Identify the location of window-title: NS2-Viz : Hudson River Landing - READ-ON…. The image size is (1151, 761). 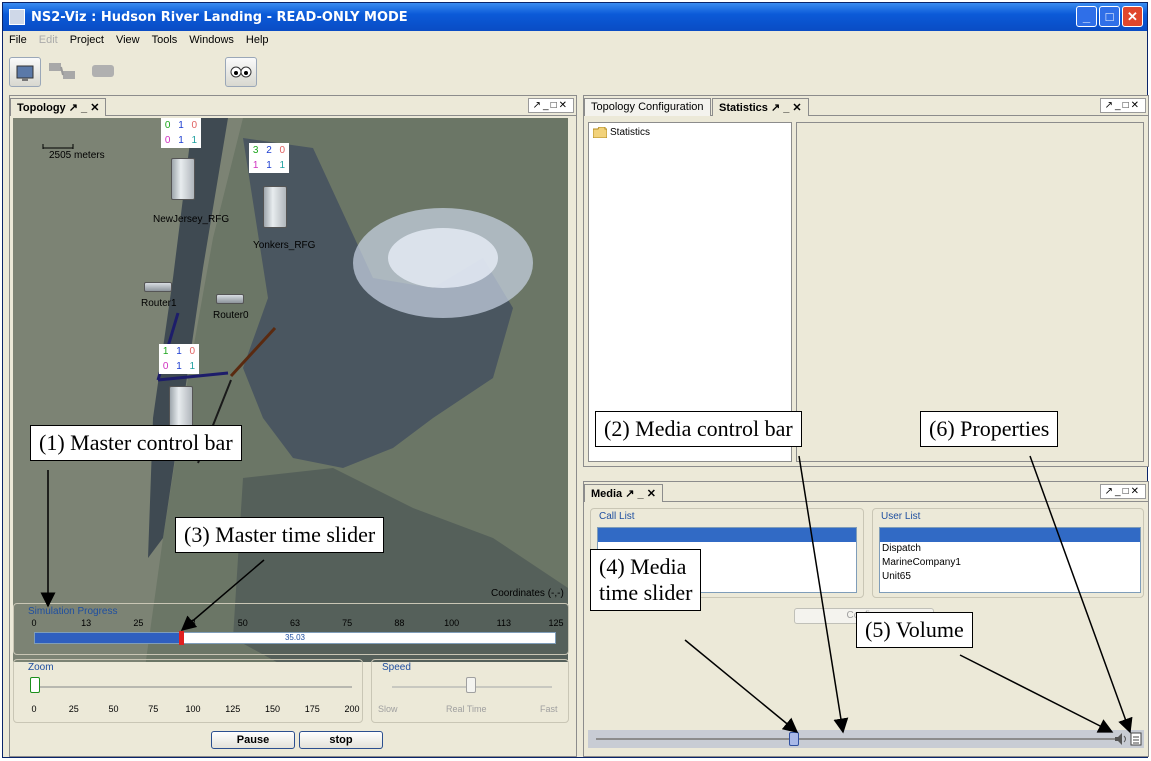
(219, 17).